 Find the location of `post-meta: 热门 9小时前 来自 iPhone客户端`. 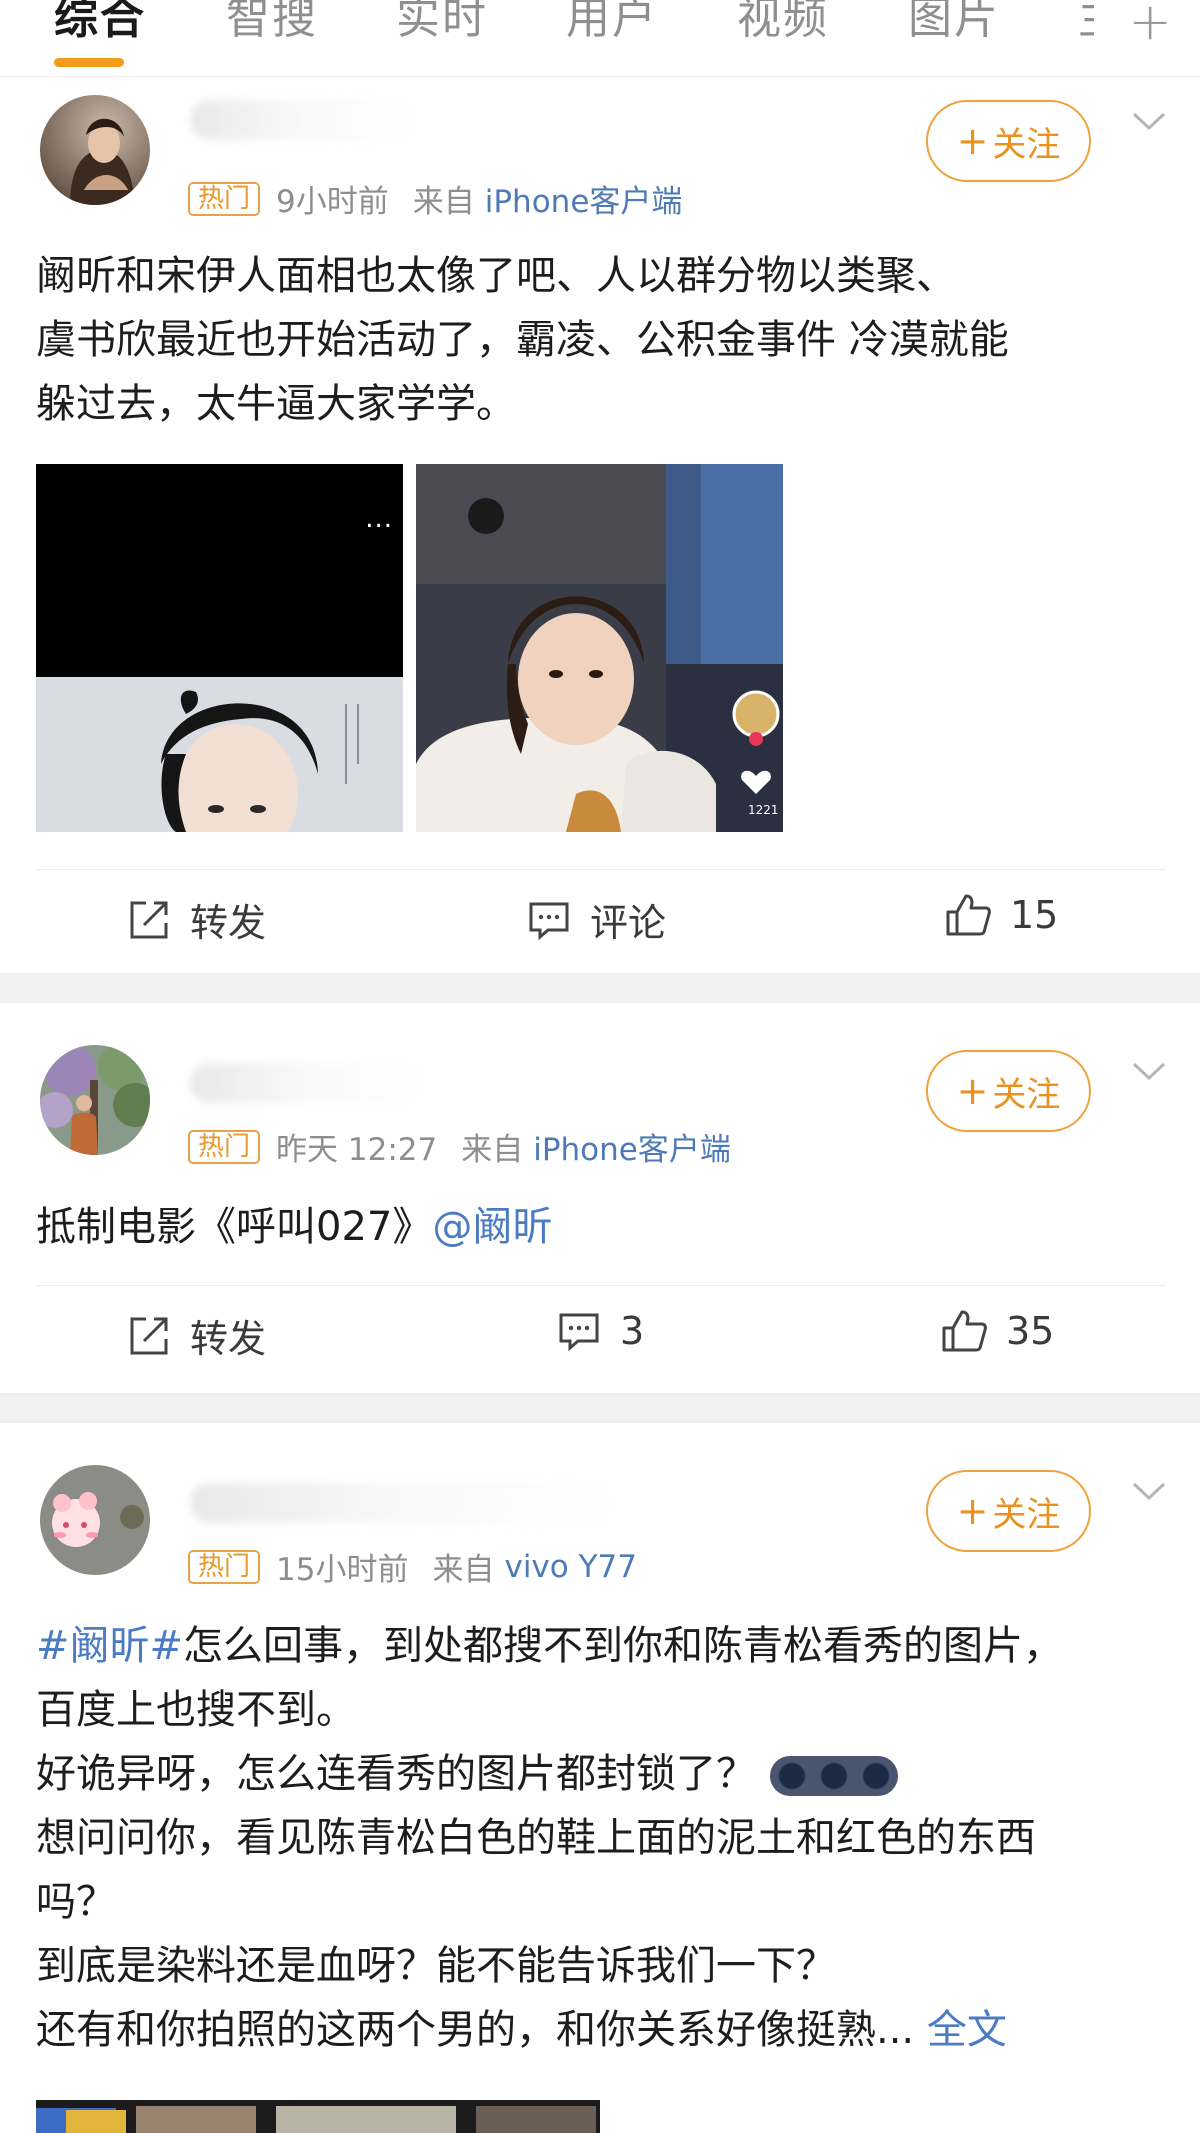

post-meta: 热门 9小时前 来自 iPhone客户端 is located at coordinates (435, 198).